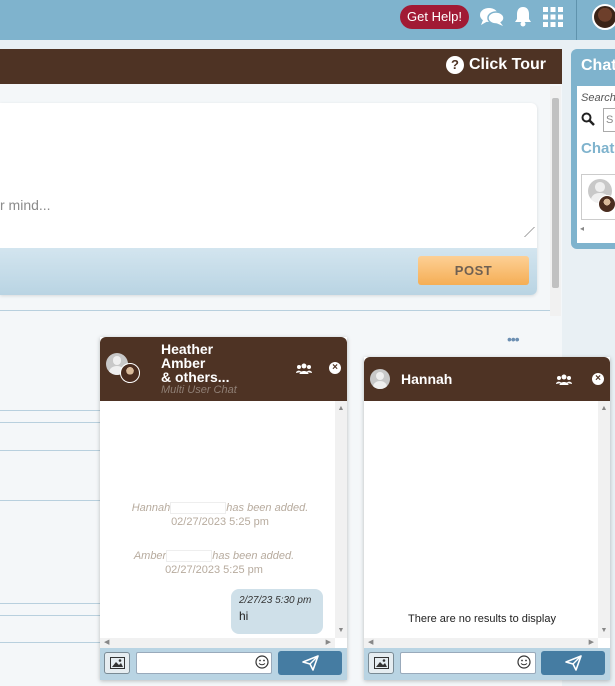  Describe the element at coordinates (307, 20) in the screenshot. I see `top-navigation-bar: Get Help!` at that location.